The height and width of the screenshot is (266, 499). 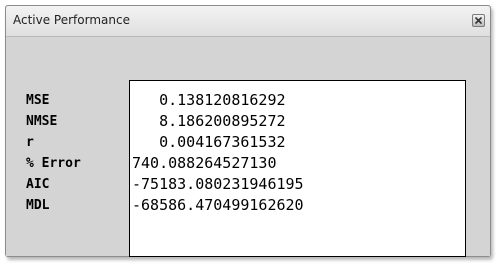 I want to click on window-title: Active Performance, so click(x=71, y=20).